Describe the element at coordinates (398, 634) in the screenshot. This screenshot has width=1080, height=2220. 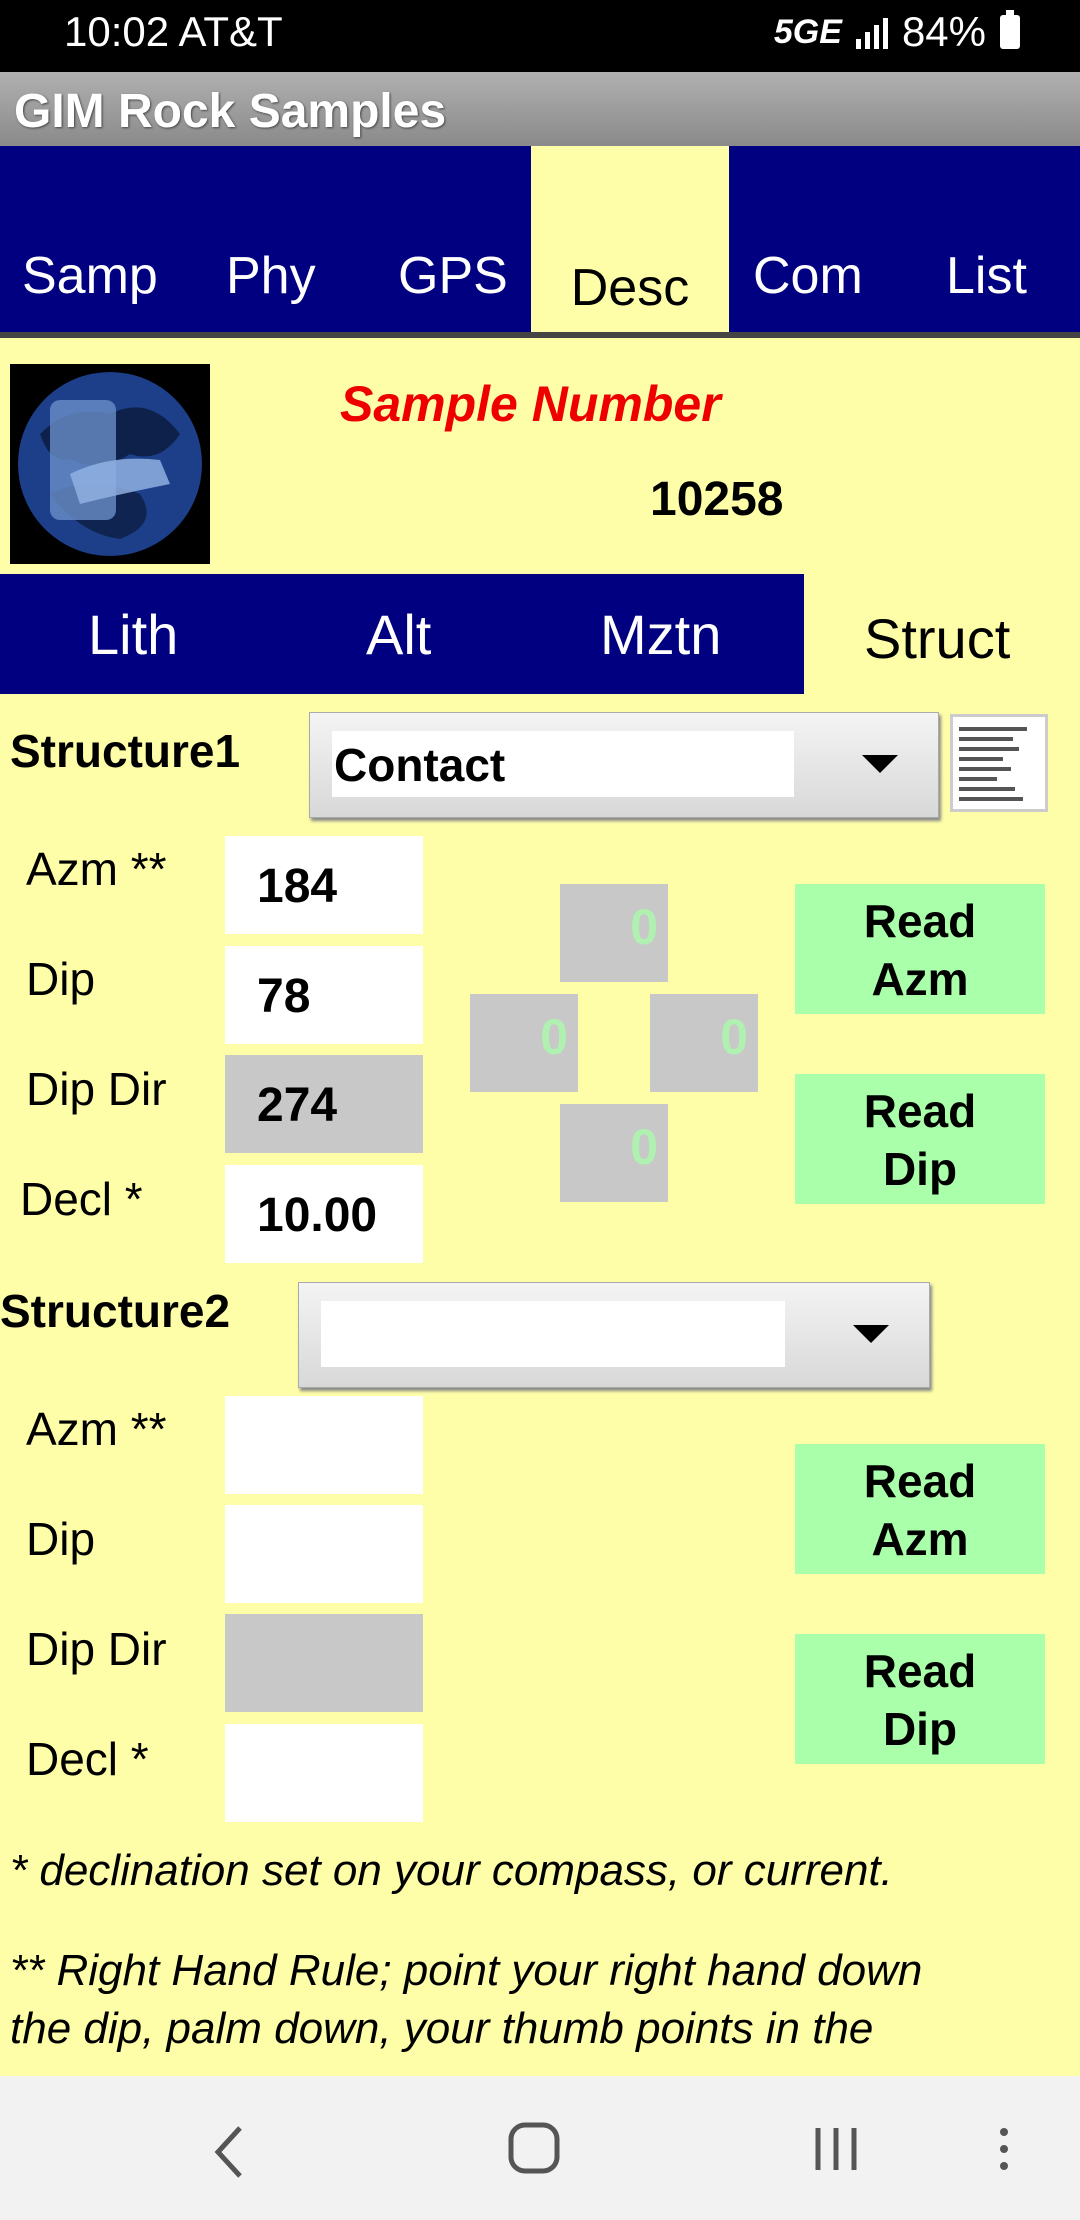
I see `subtab-alt: Alt` at that location.